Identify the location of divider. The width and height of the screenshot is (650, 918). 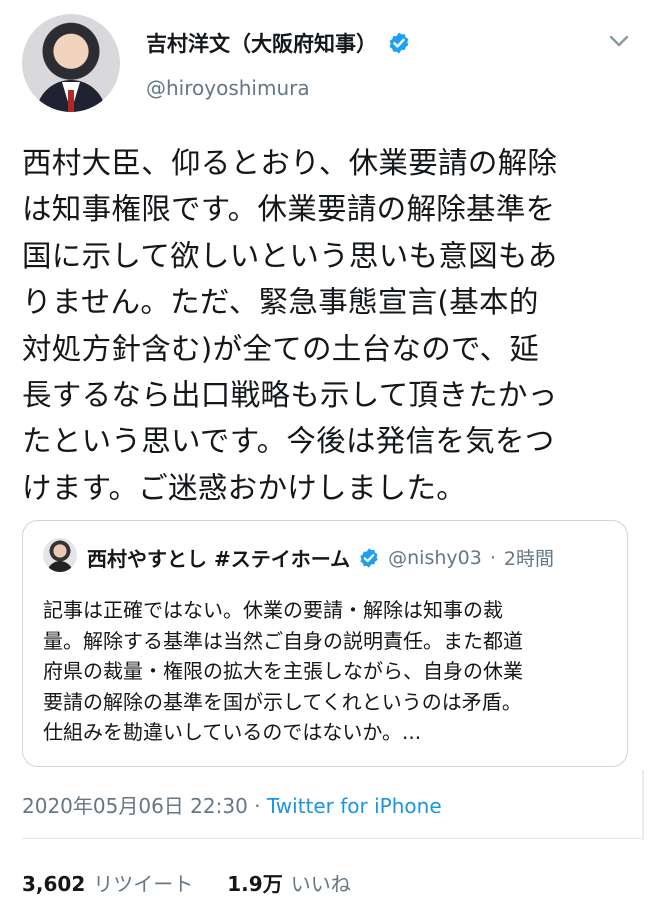
(332, 838).